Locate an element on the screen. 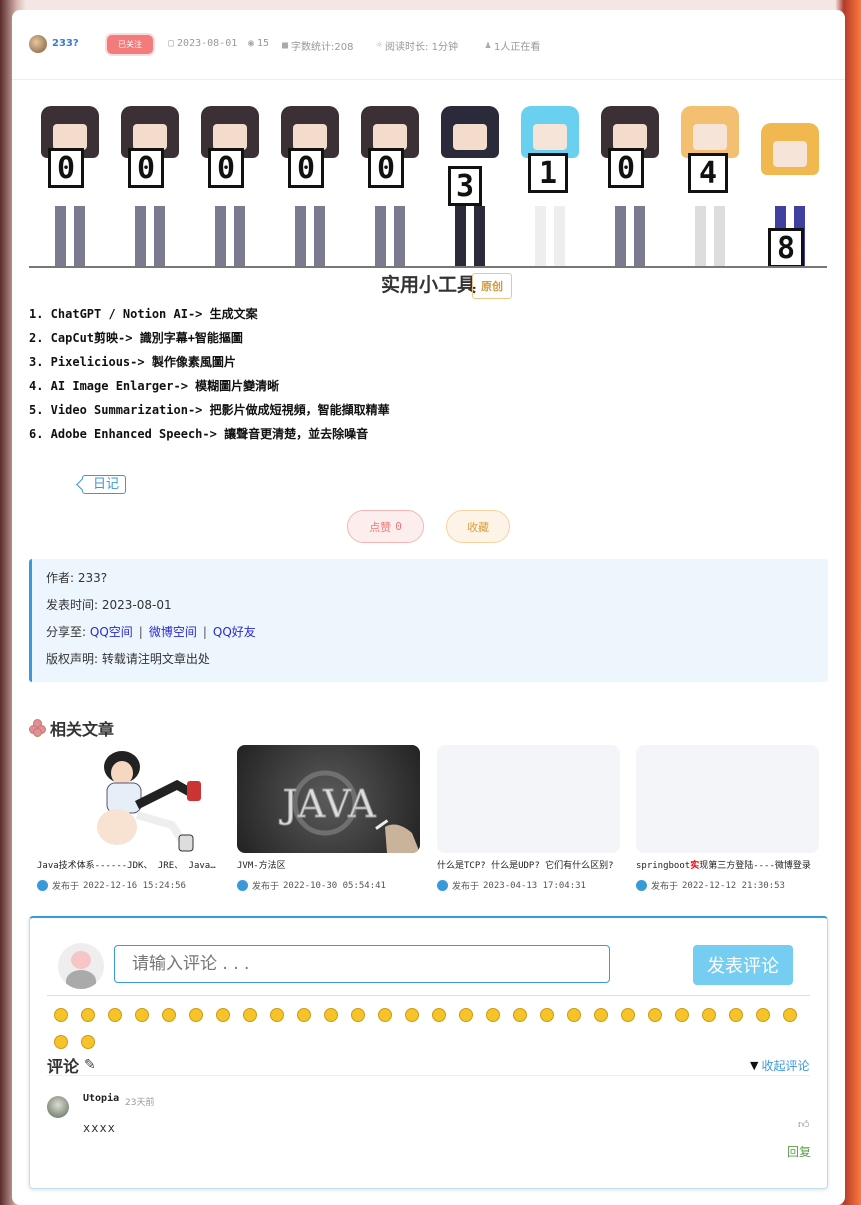 Image resolution: width=861 pixels, height=1205 pixels. favorite-button: 收藏 is located at coordinates (478, 526).